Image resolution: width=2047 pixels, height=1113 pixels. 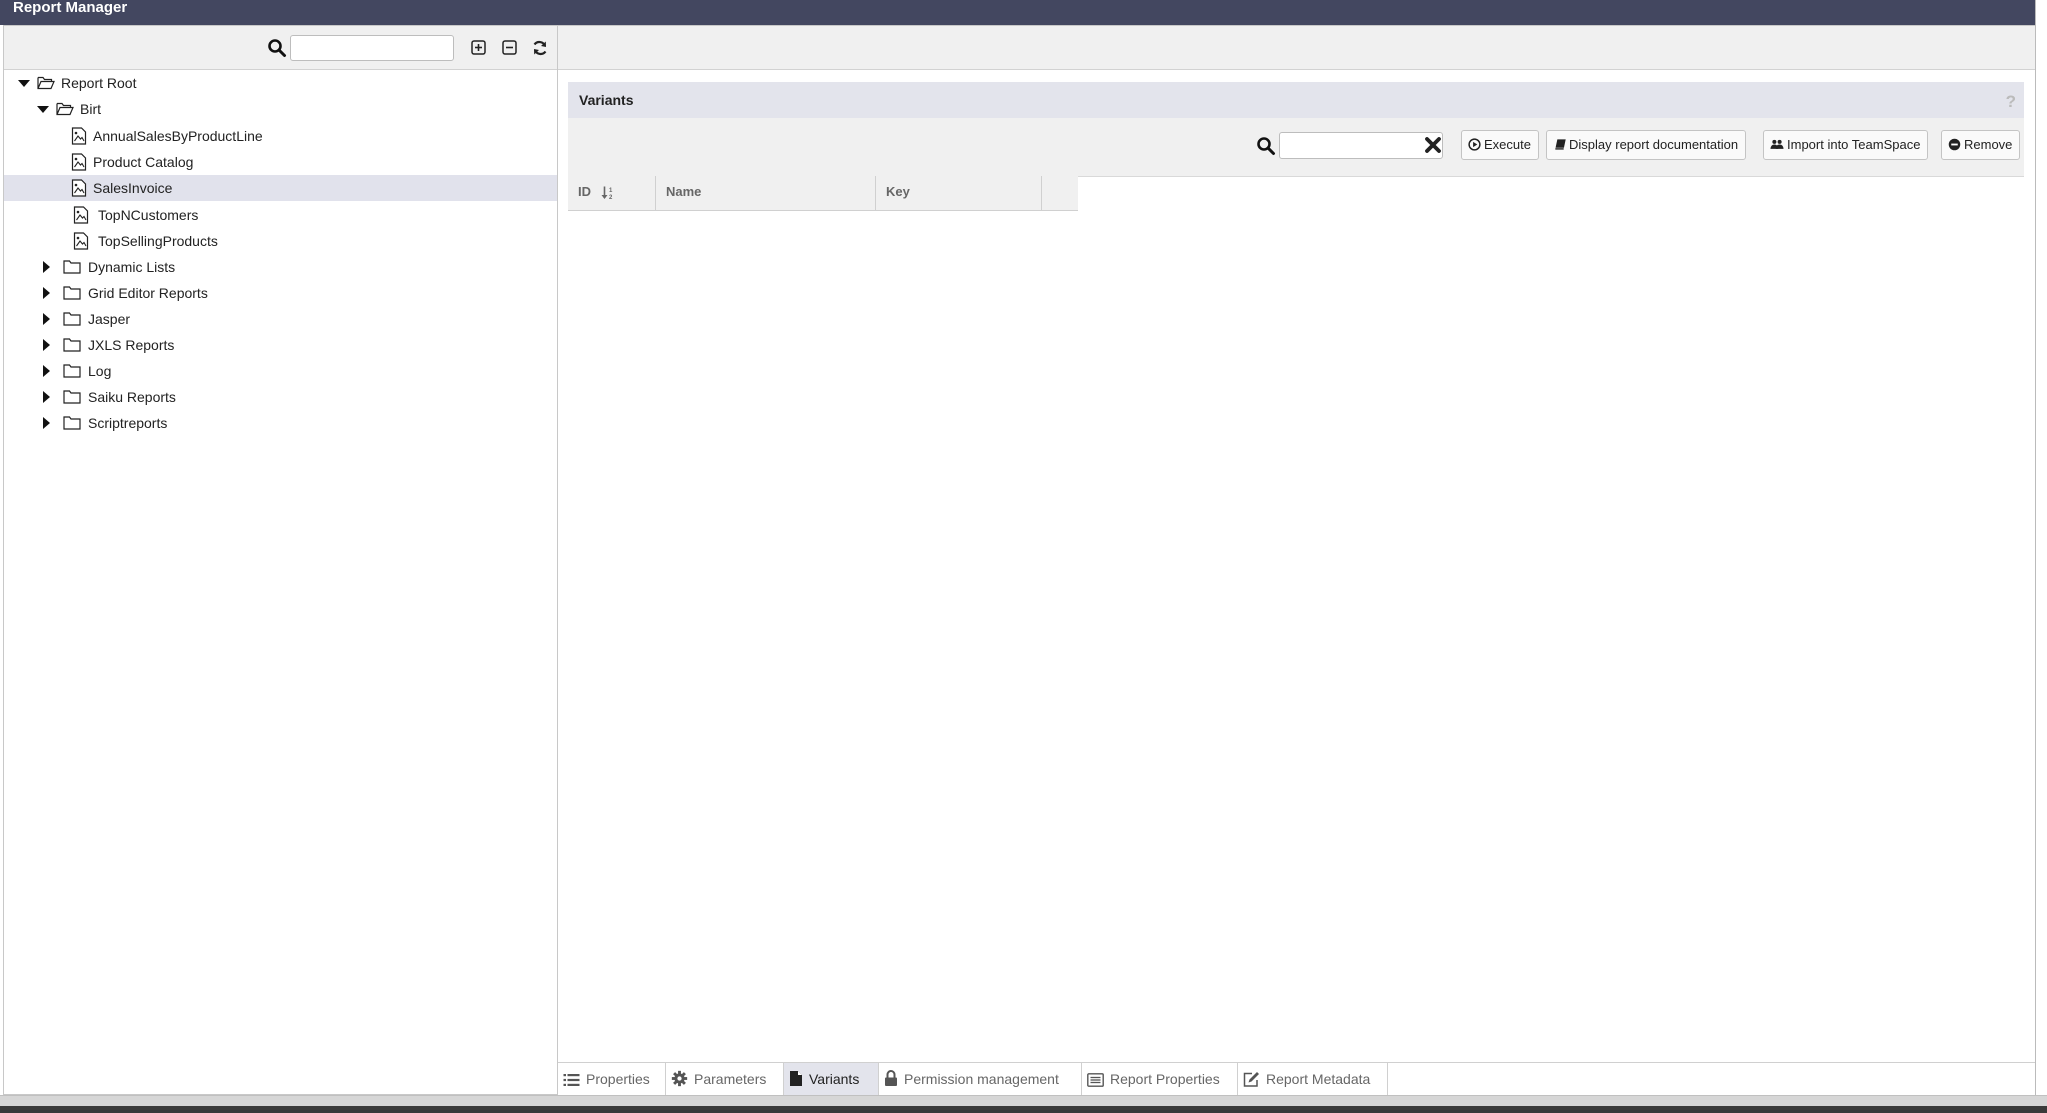 What do you see at coordinates (1318, 1079) in the screenshot?
I see `tab-label: Report Metadata` at bounding box center [1318, 1079].